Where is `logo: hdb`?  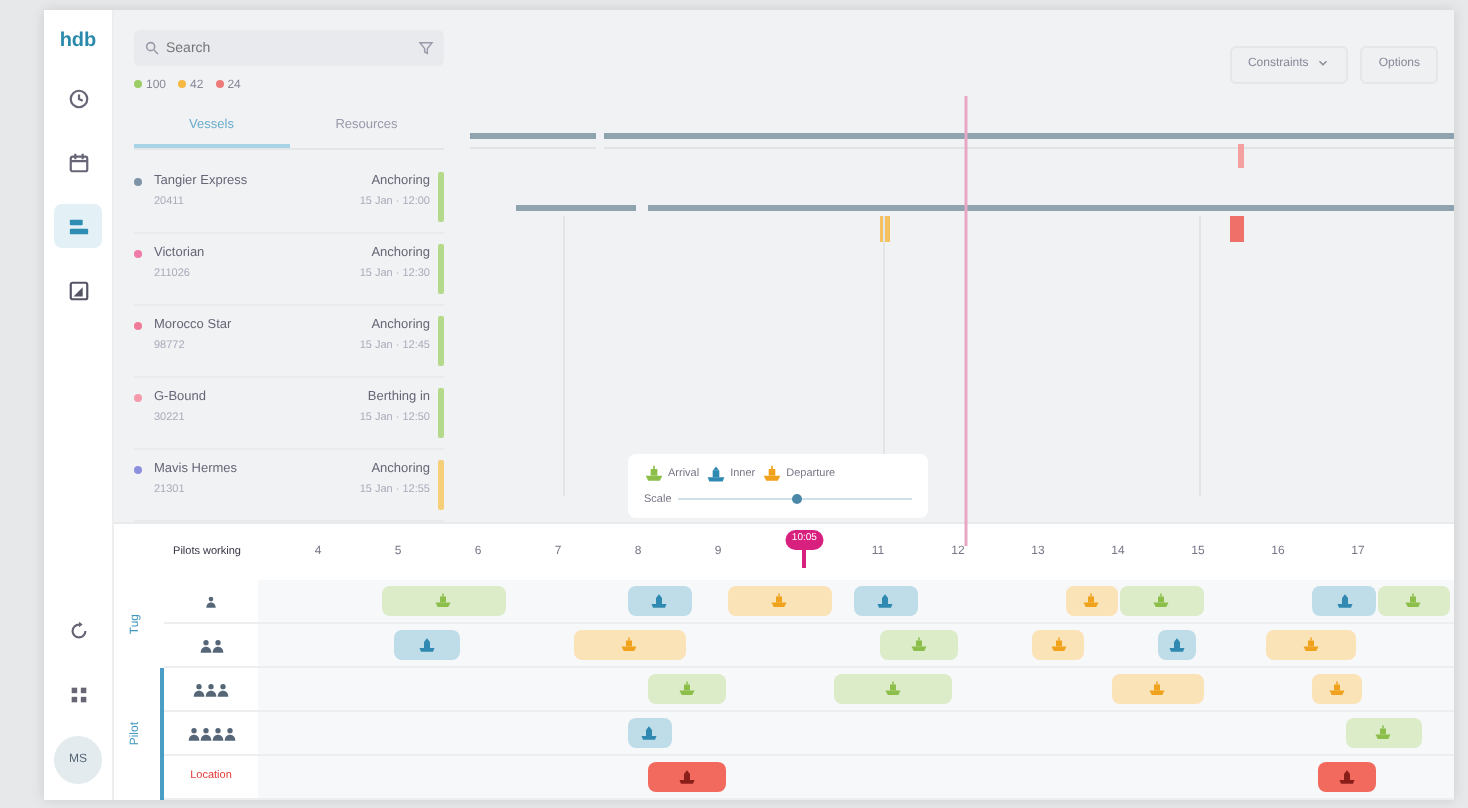 logo: hdb is located at coordinates (78, 42).